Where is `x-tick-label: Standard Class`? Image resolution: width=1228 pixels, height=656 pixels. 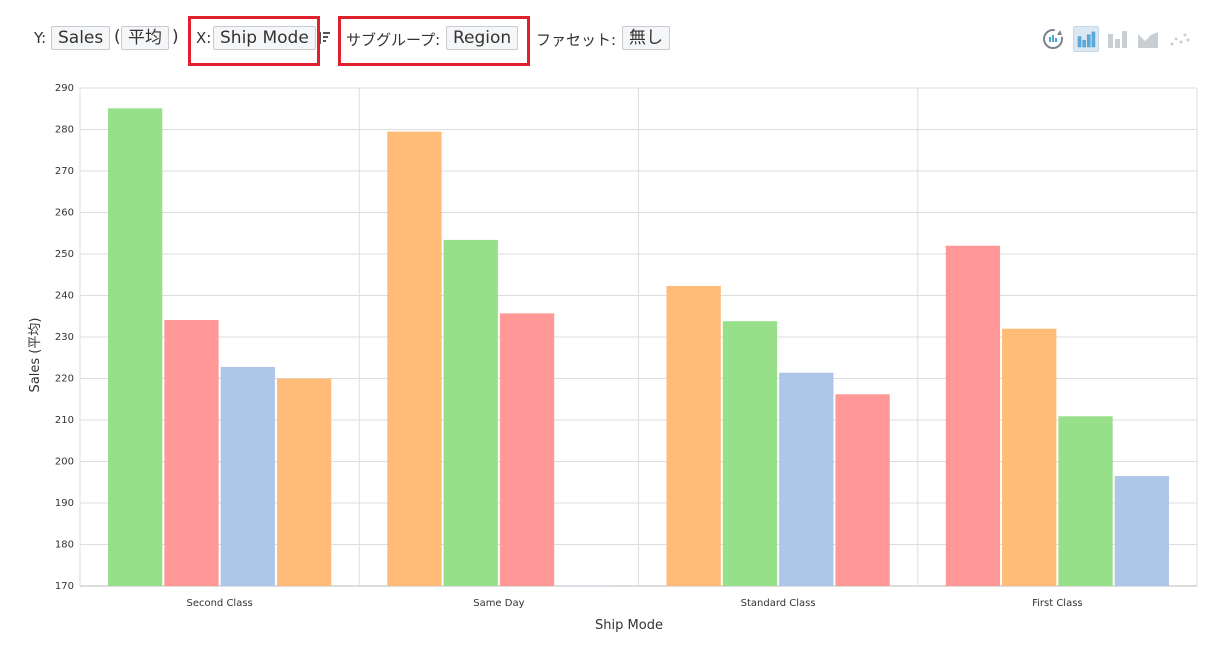 x-tick-label: Standard Class is located at coordinates (778, 603).